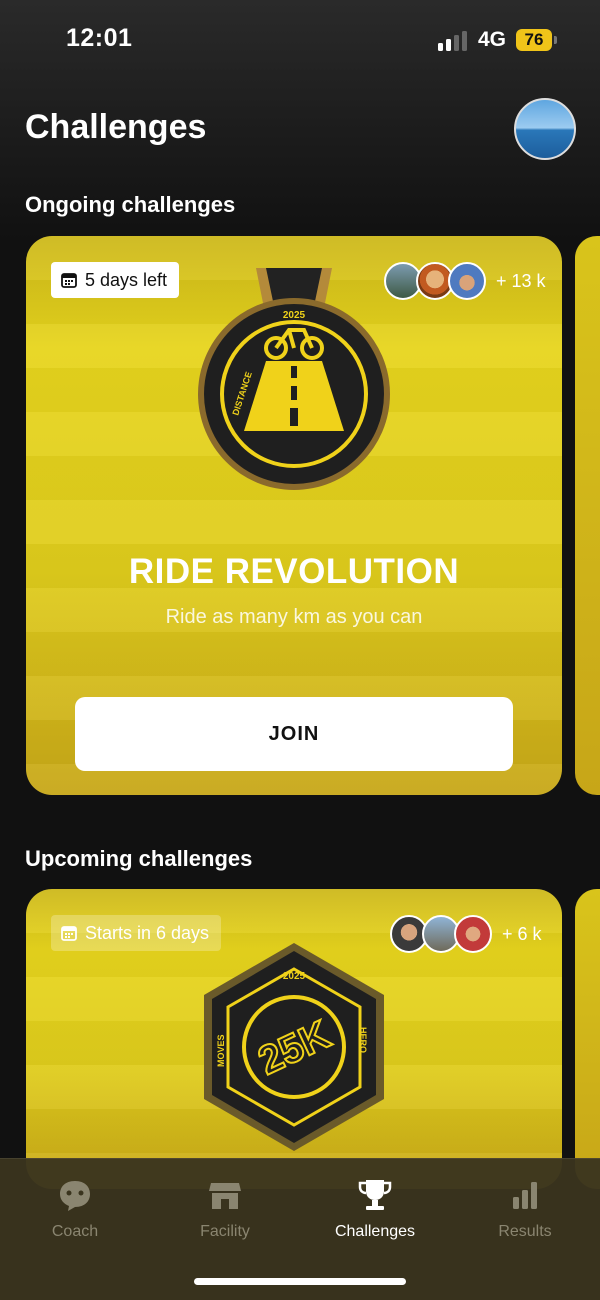 The image size is (600, 1300). Describe the element at coordinates (126, 279) in the screenshot. I see `days-left-label: 5 days left` at that location.